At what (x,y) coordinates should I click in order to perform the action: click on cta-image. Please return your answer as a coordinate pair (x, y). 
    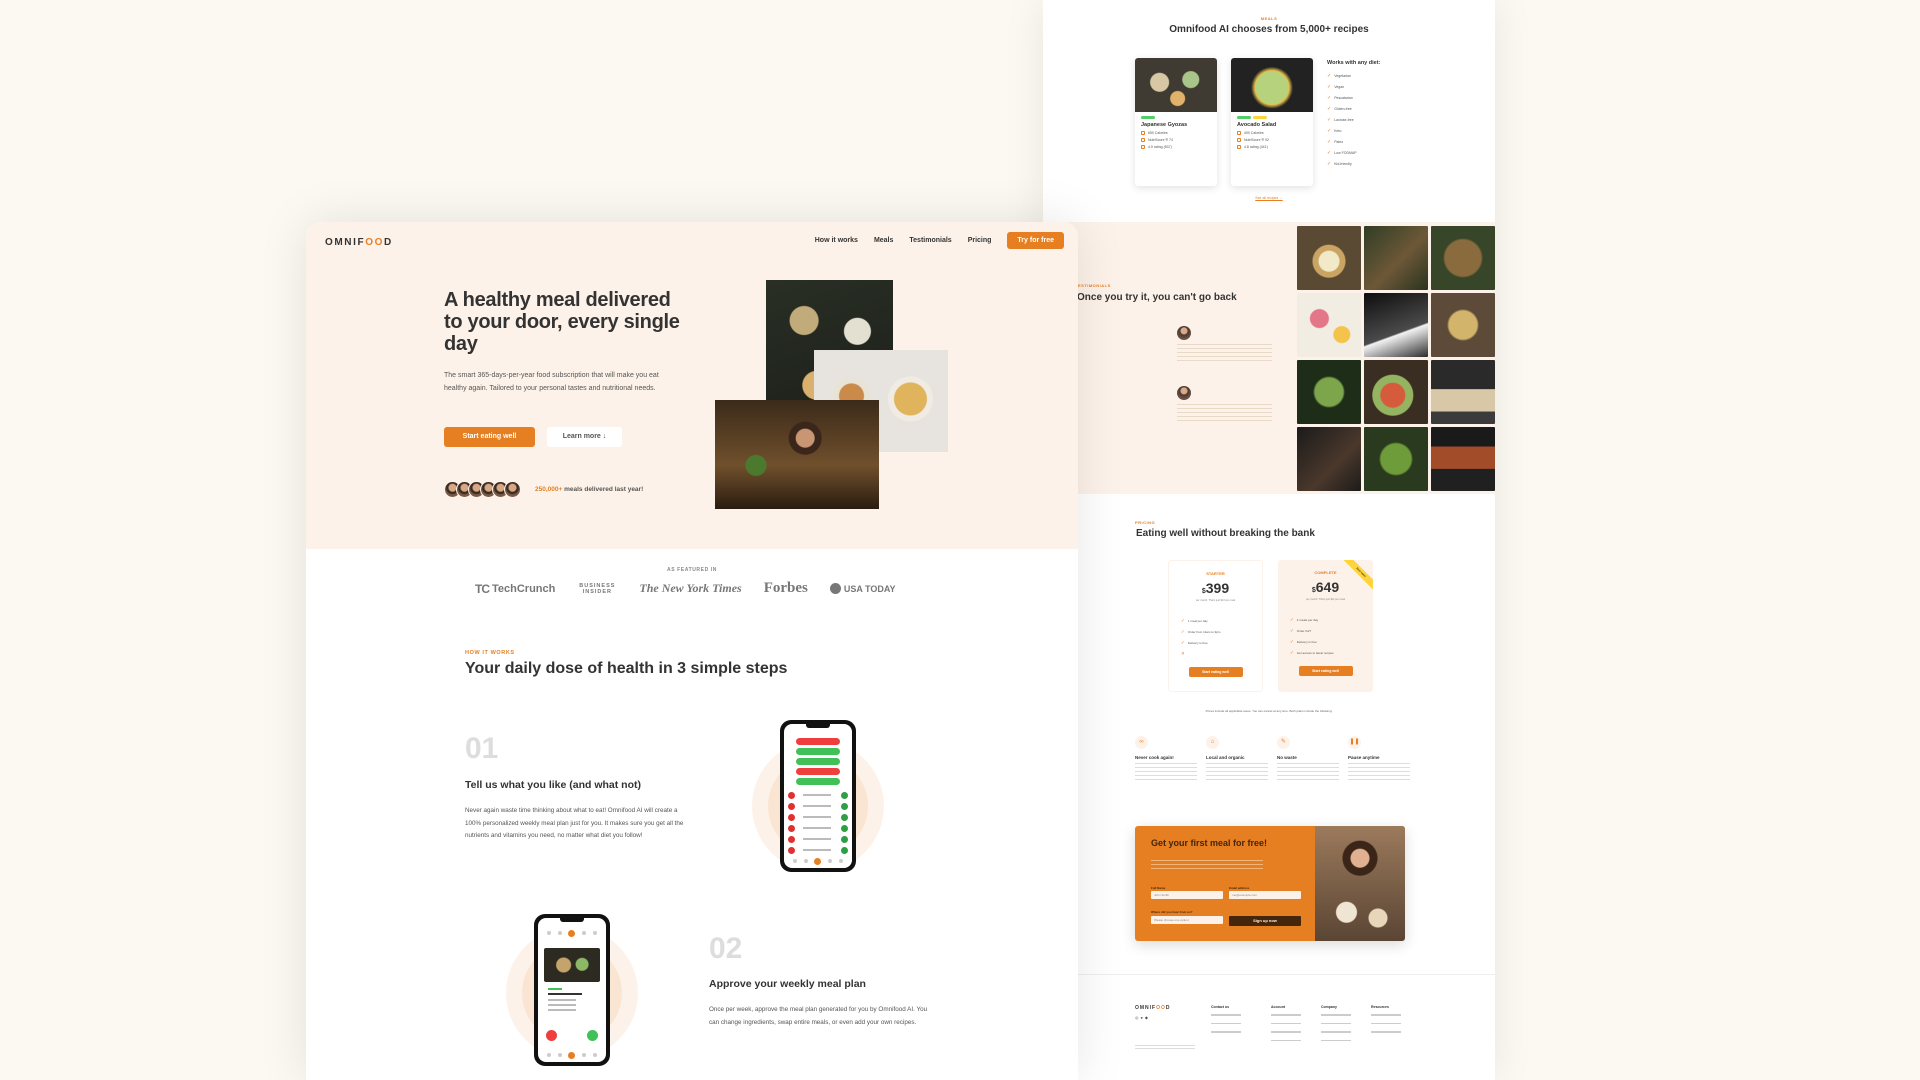
    Looking at the image, I should click on (1360, 883).